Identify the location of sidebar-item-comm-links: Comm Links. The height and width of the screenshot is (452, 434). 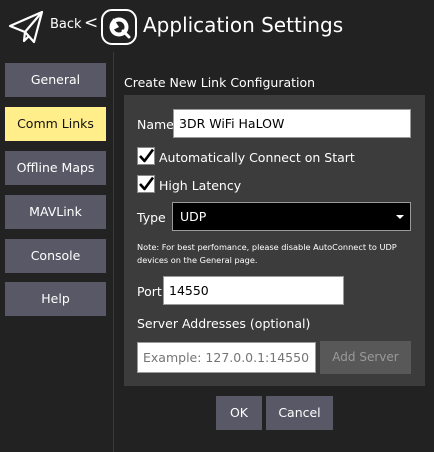
(55, 124).